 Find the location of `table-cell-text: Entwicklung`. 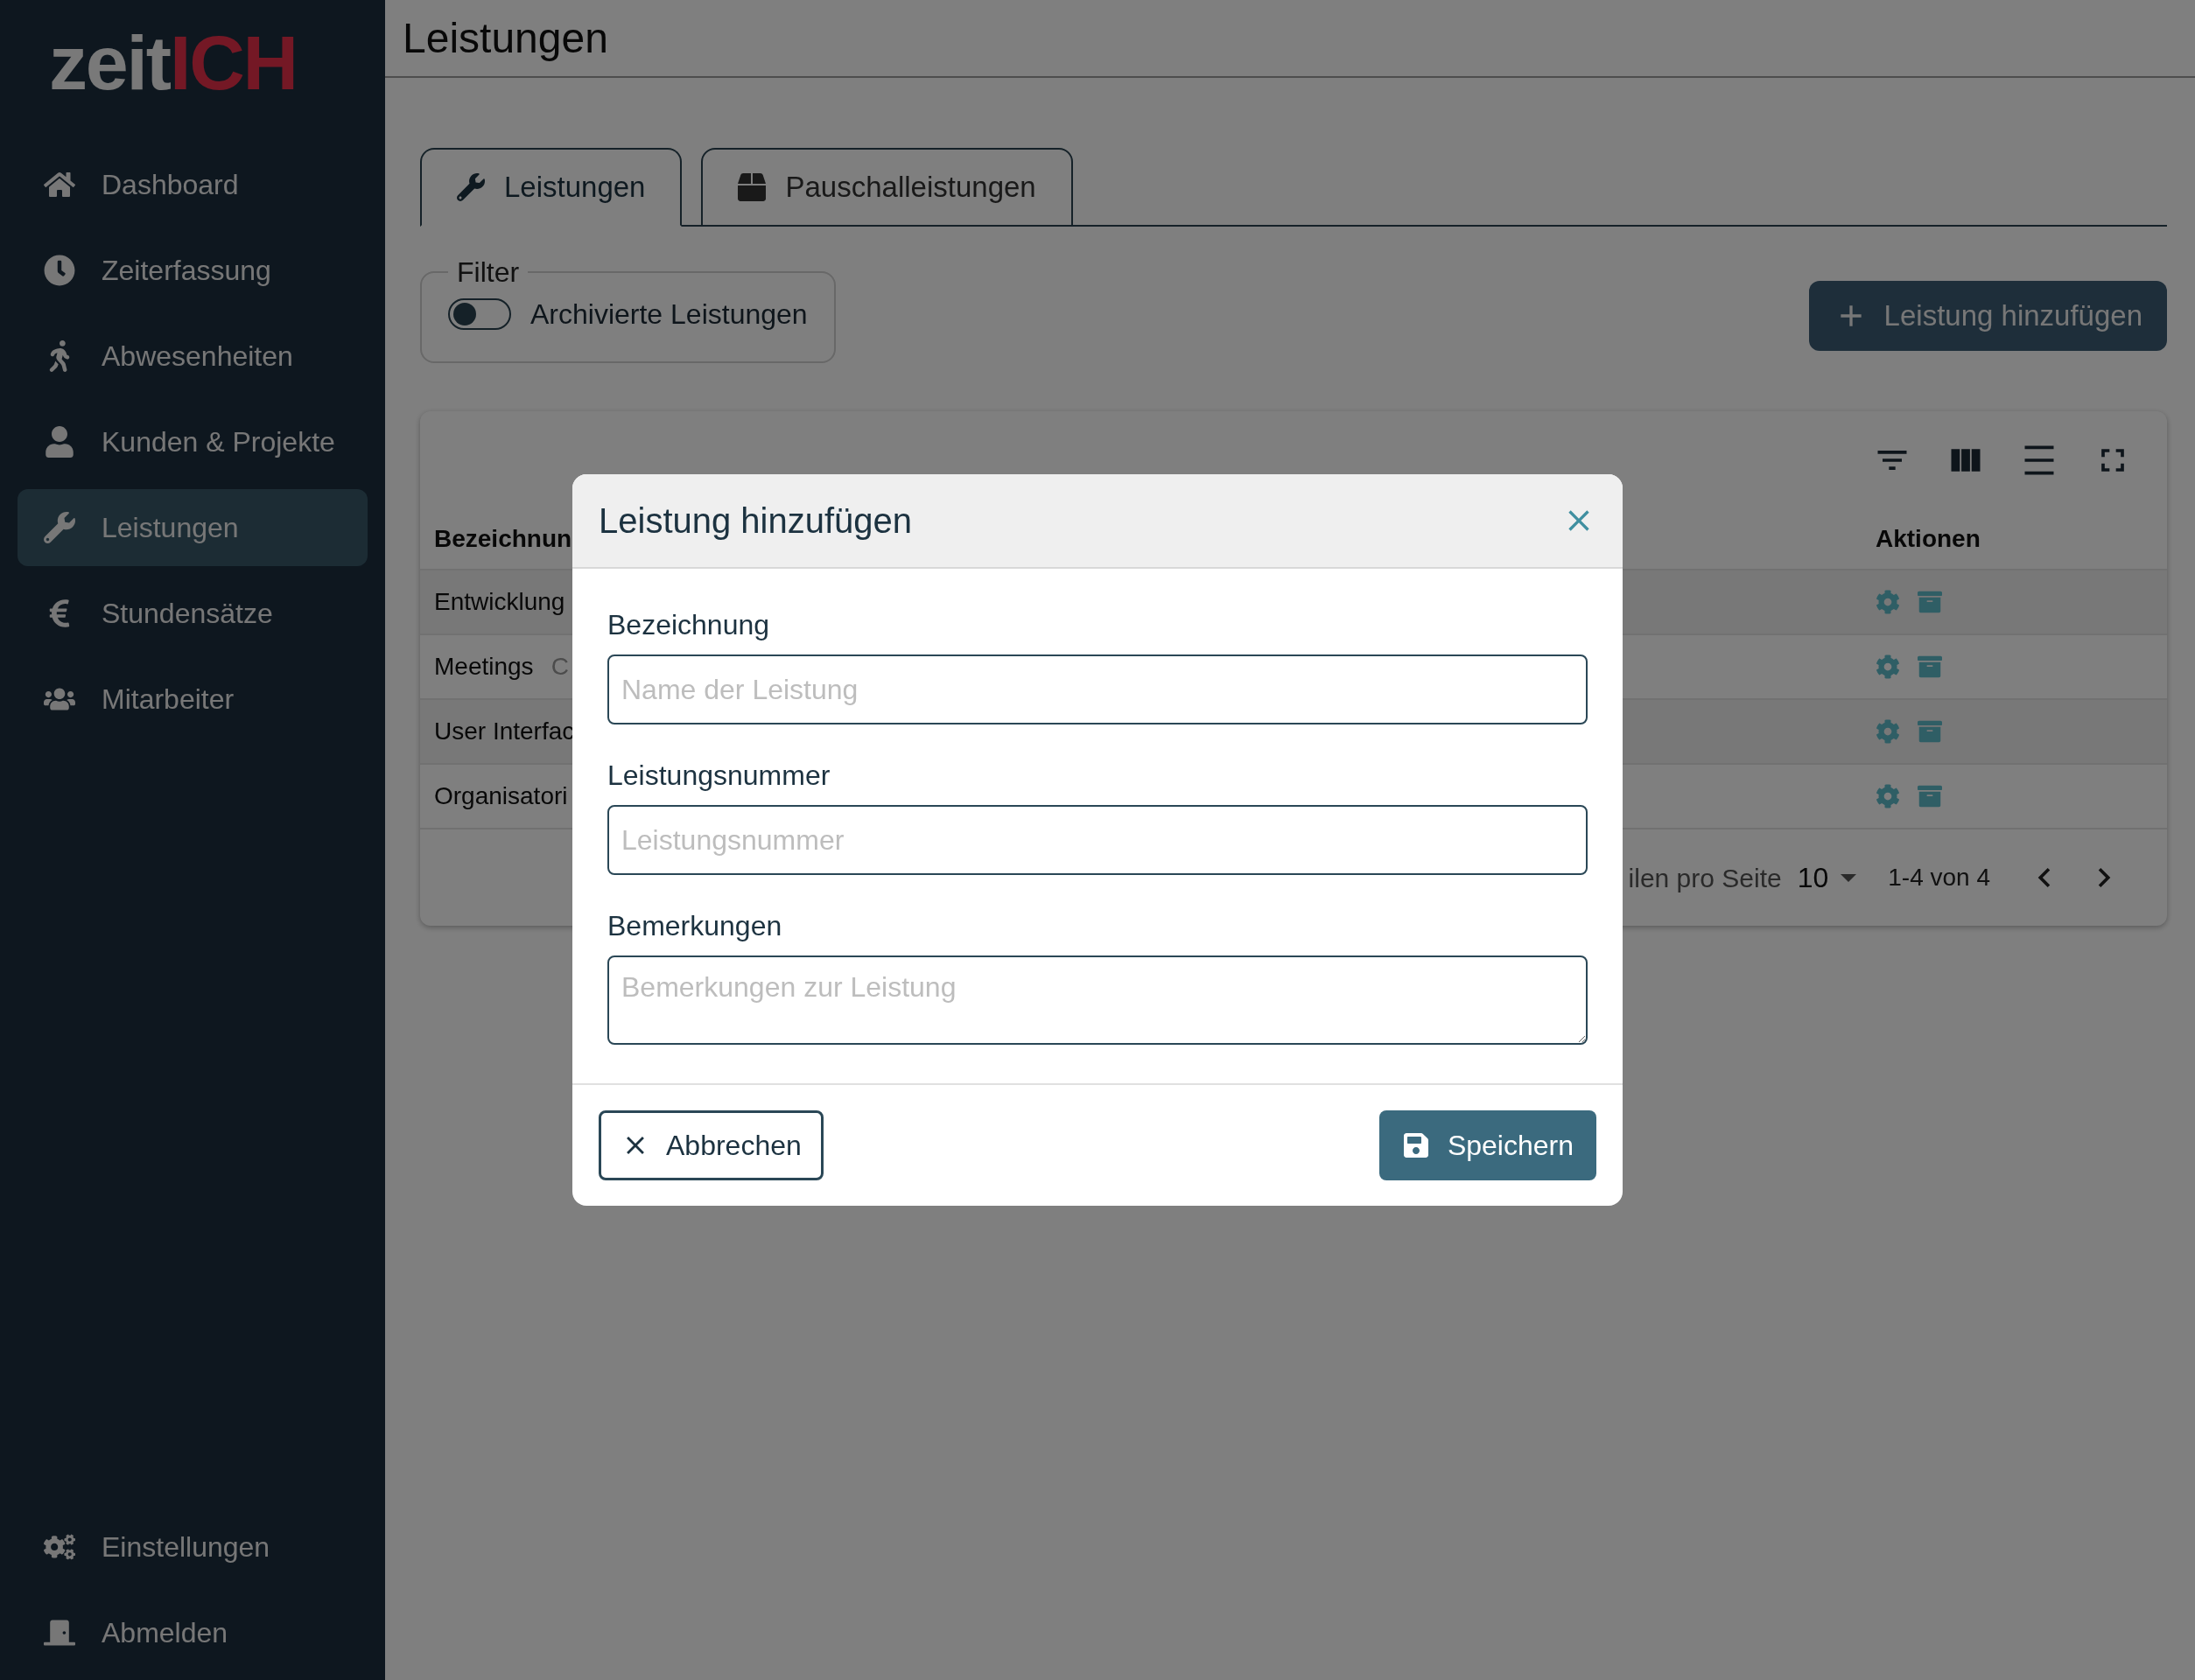

table-cell-text: Entwicklung is located at coordinates (500, 602).